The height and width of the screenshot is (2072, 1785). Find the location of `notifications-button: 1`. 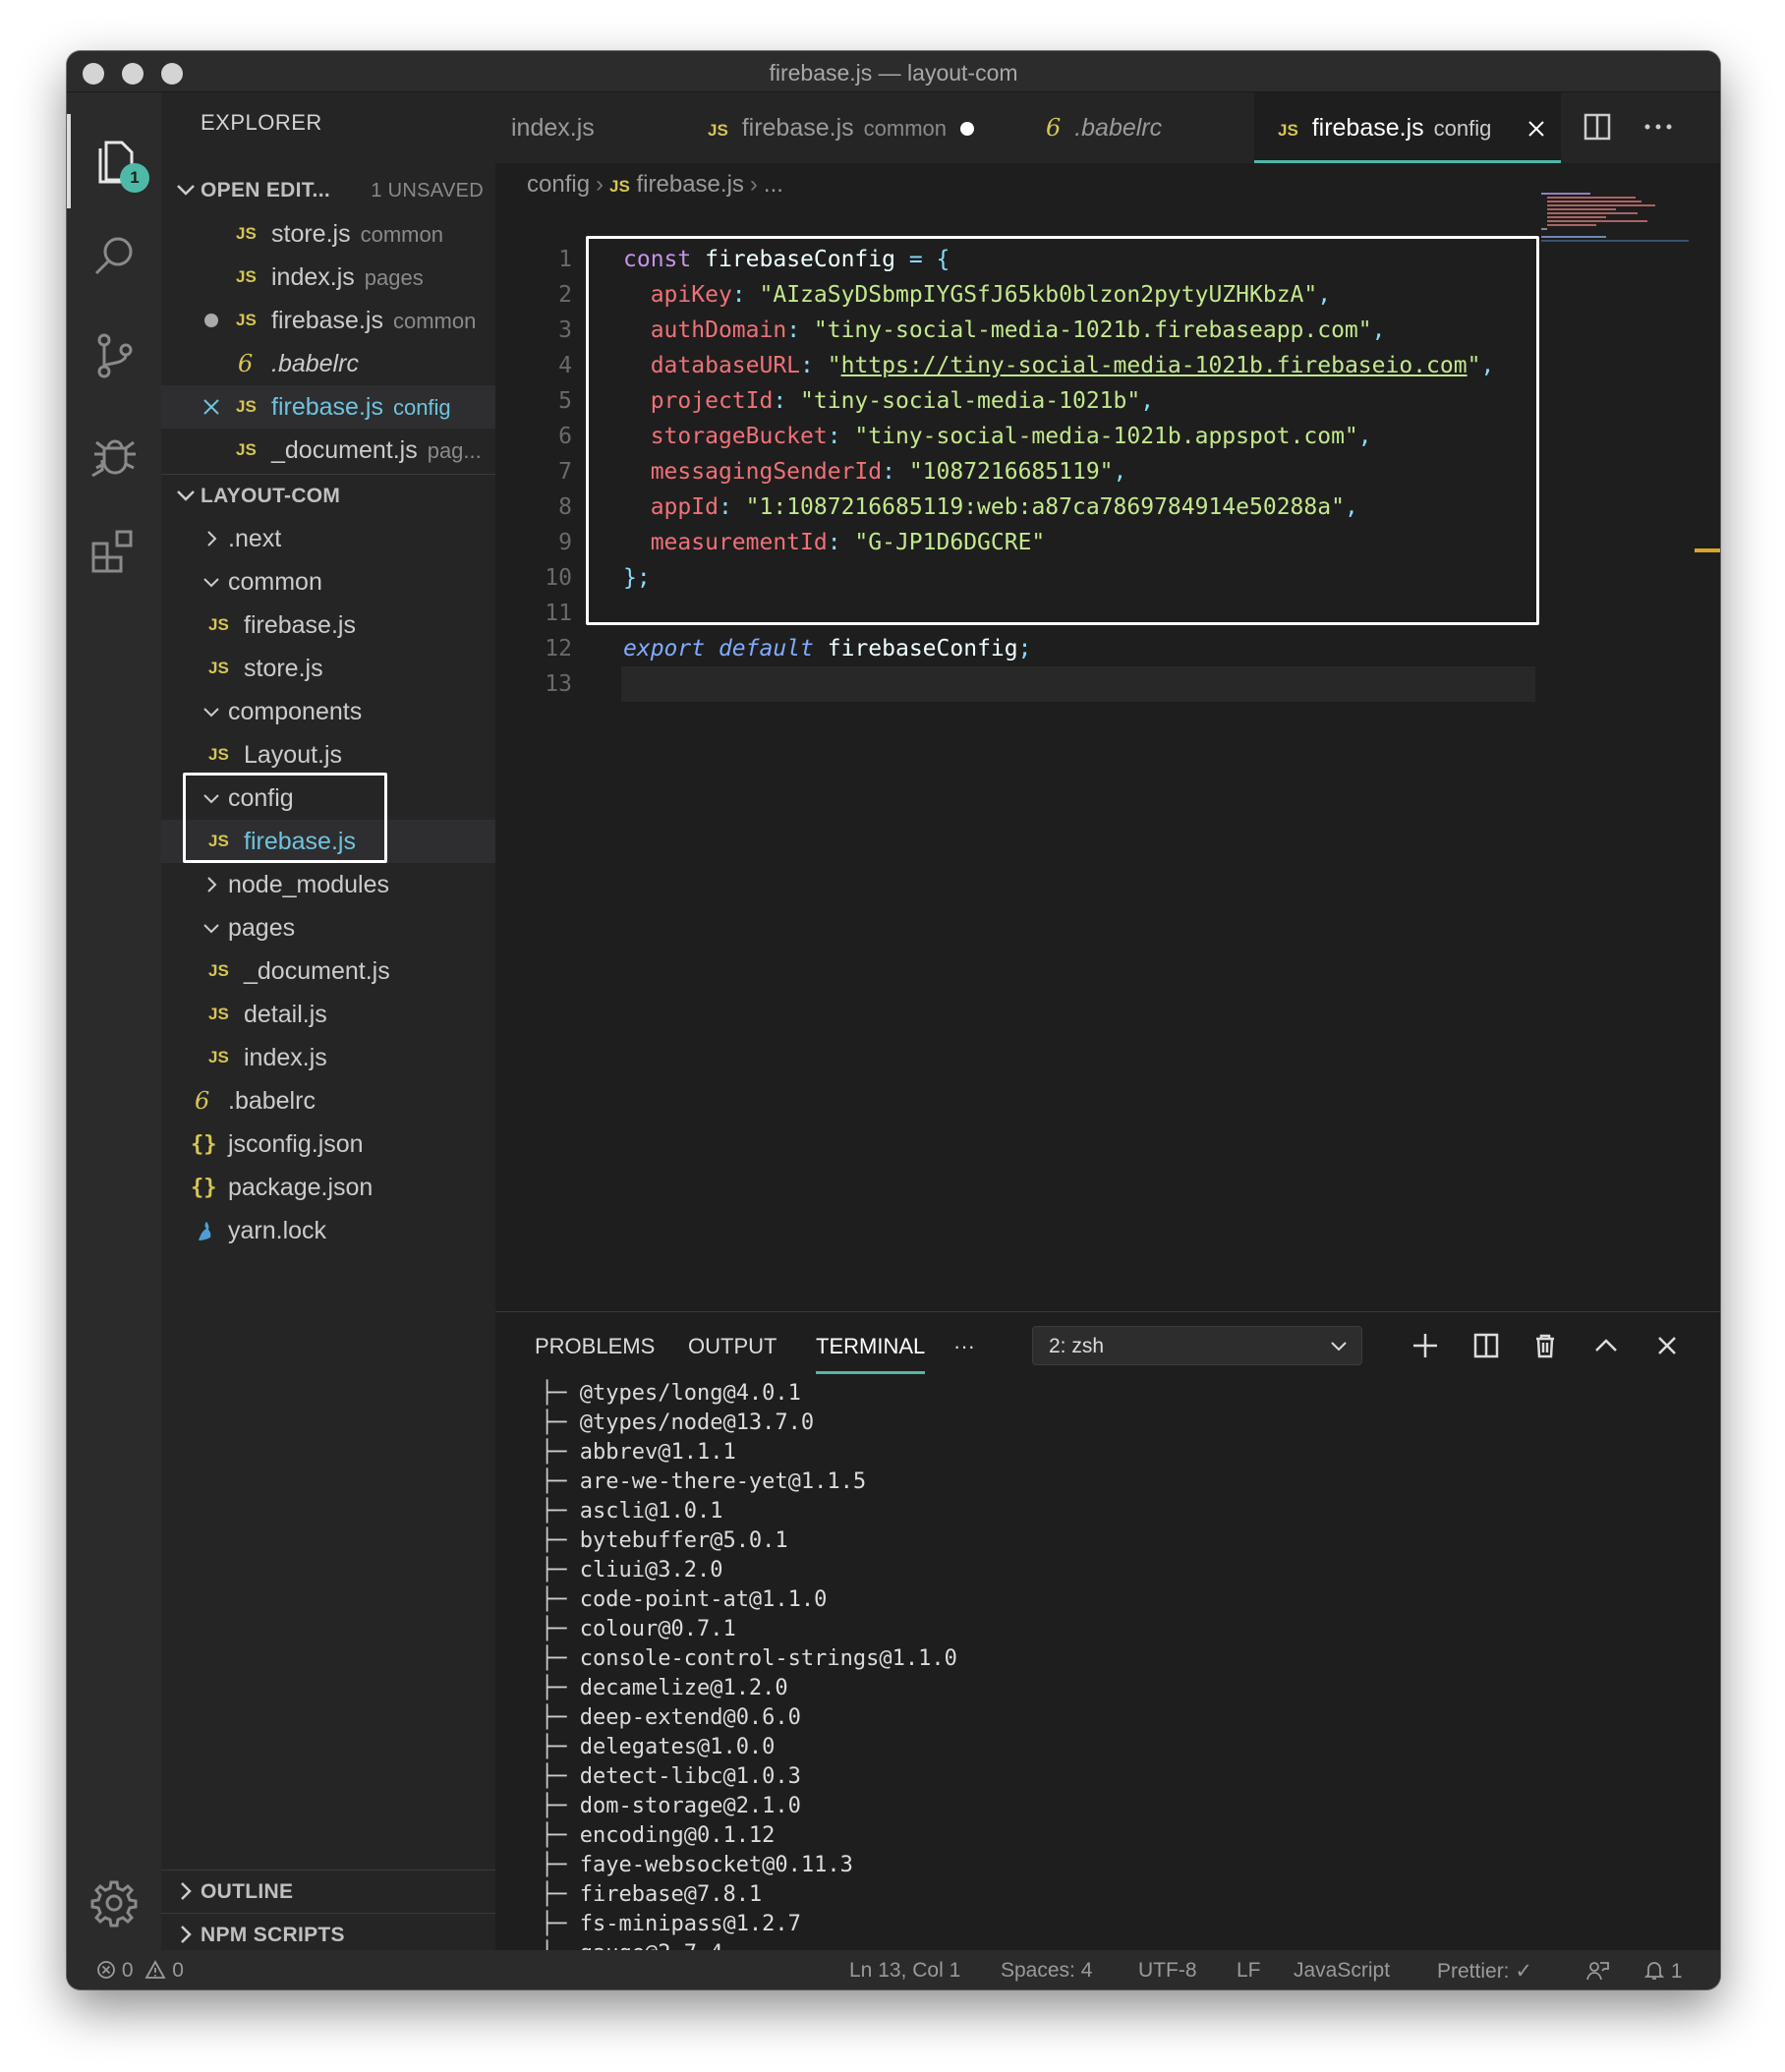

notifications-button: 1 is located at coordinates (1663, 1972).